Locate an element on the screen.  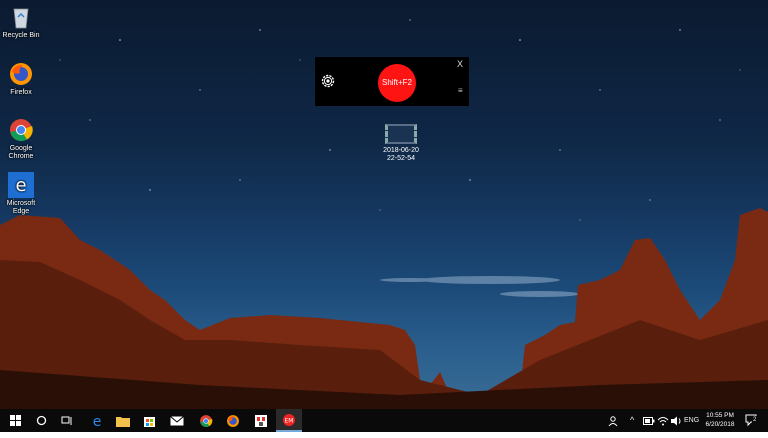
language-indicator: ENG is located at coordinates (691, 420).